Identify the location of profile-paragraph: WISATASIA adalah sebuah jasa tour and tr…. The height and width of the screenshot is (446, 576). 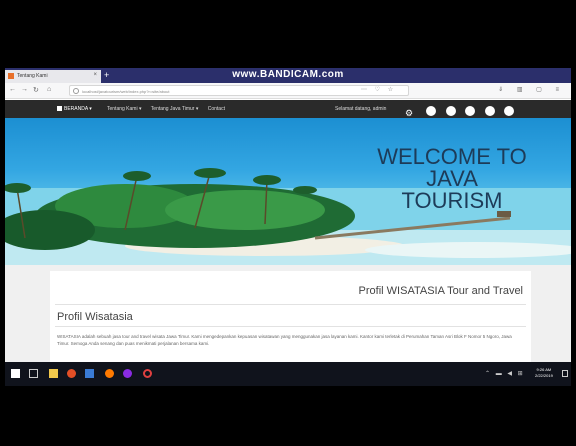
(284, 340).